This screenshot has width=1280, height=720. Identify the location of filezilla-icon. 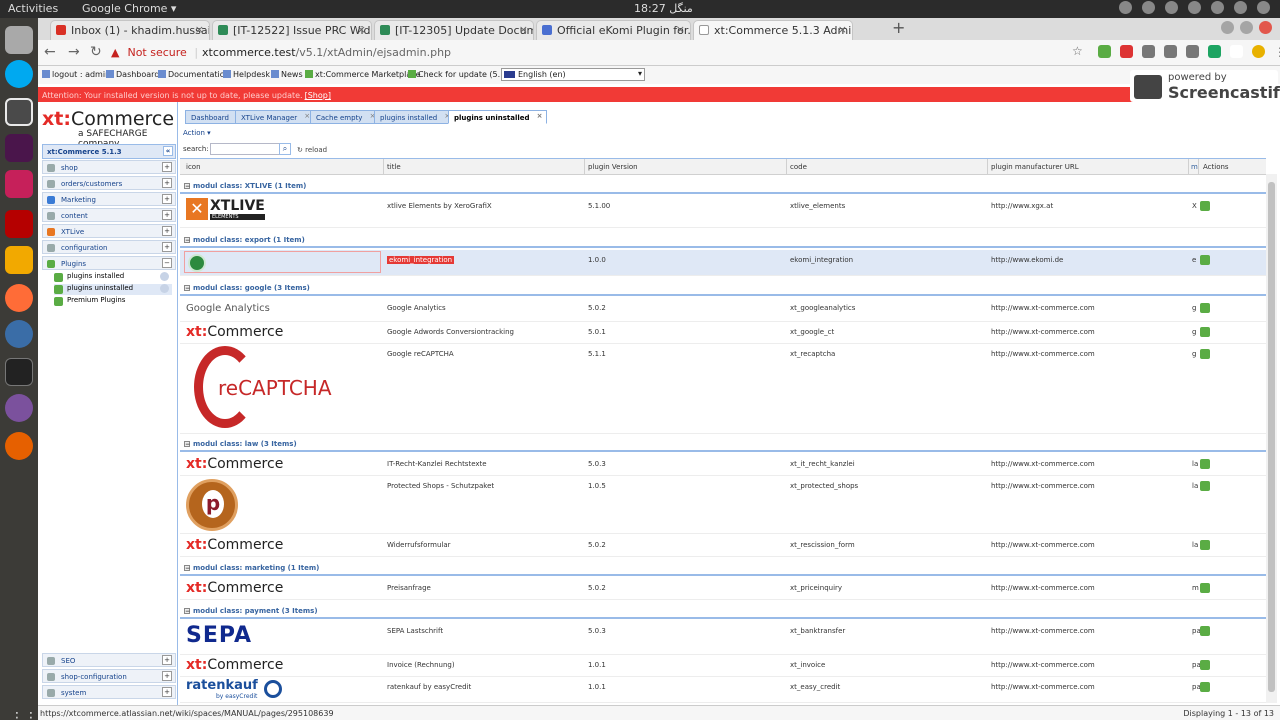
(19, 224).